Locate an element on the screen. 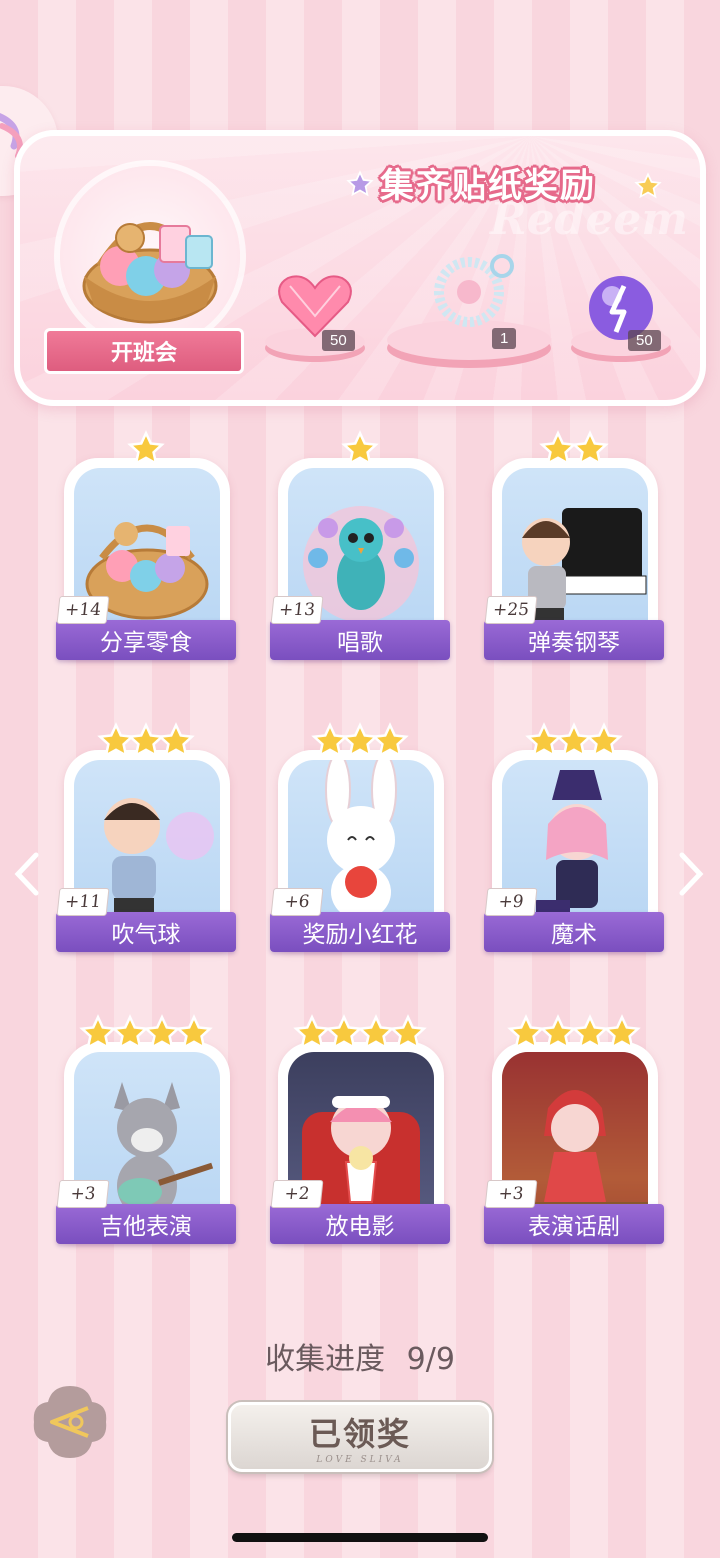 This screenshot has height=1558, width=720. card-label: 放电影 is located at coordinates (360, 1224).